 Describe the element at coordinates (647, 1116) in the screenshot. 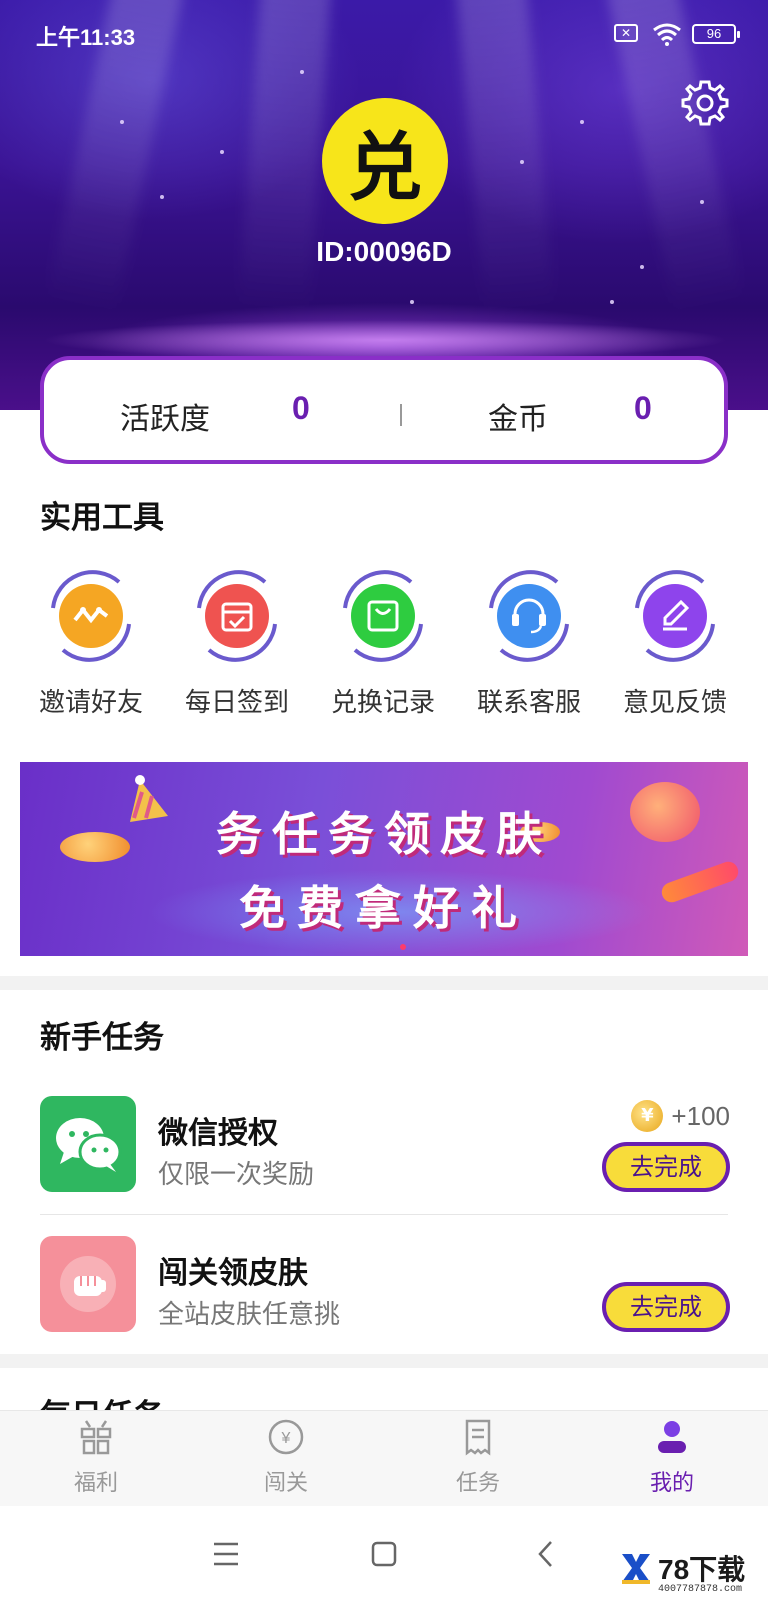

I see `coin-icon: ¥` at that location.